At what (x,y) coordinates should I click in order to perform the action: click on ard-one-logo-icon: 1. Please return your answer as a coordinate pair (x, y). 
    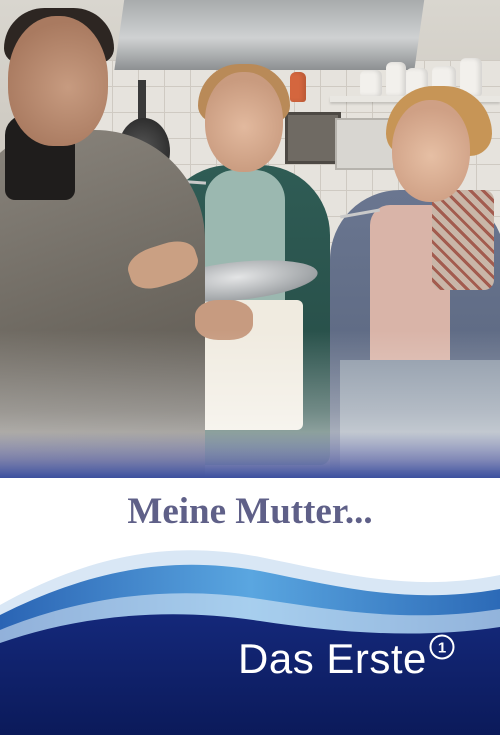
    Looking at the image, I should click on (442, 647).